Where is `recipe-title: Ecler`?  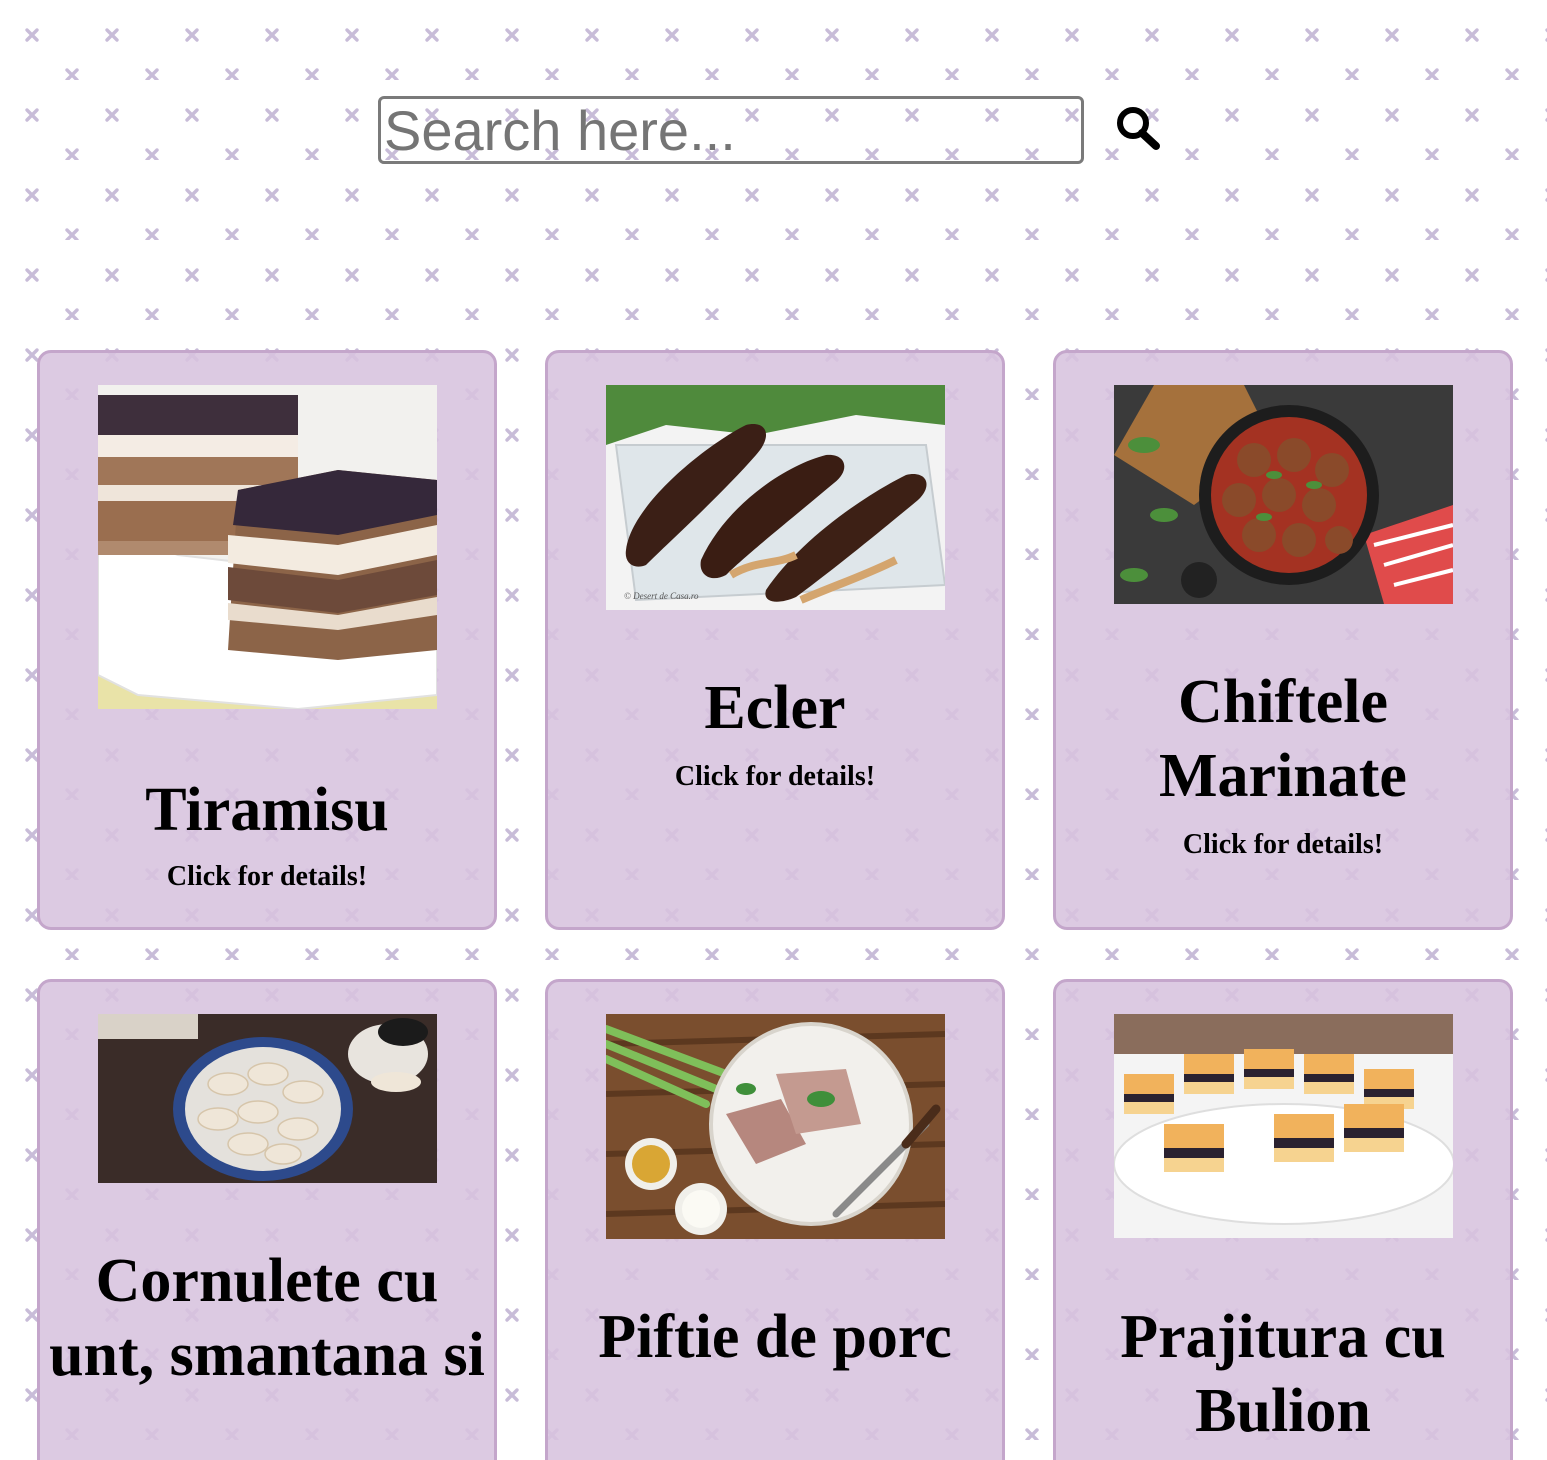
recipe-title: Ecler is located at coordinates (775, 708).